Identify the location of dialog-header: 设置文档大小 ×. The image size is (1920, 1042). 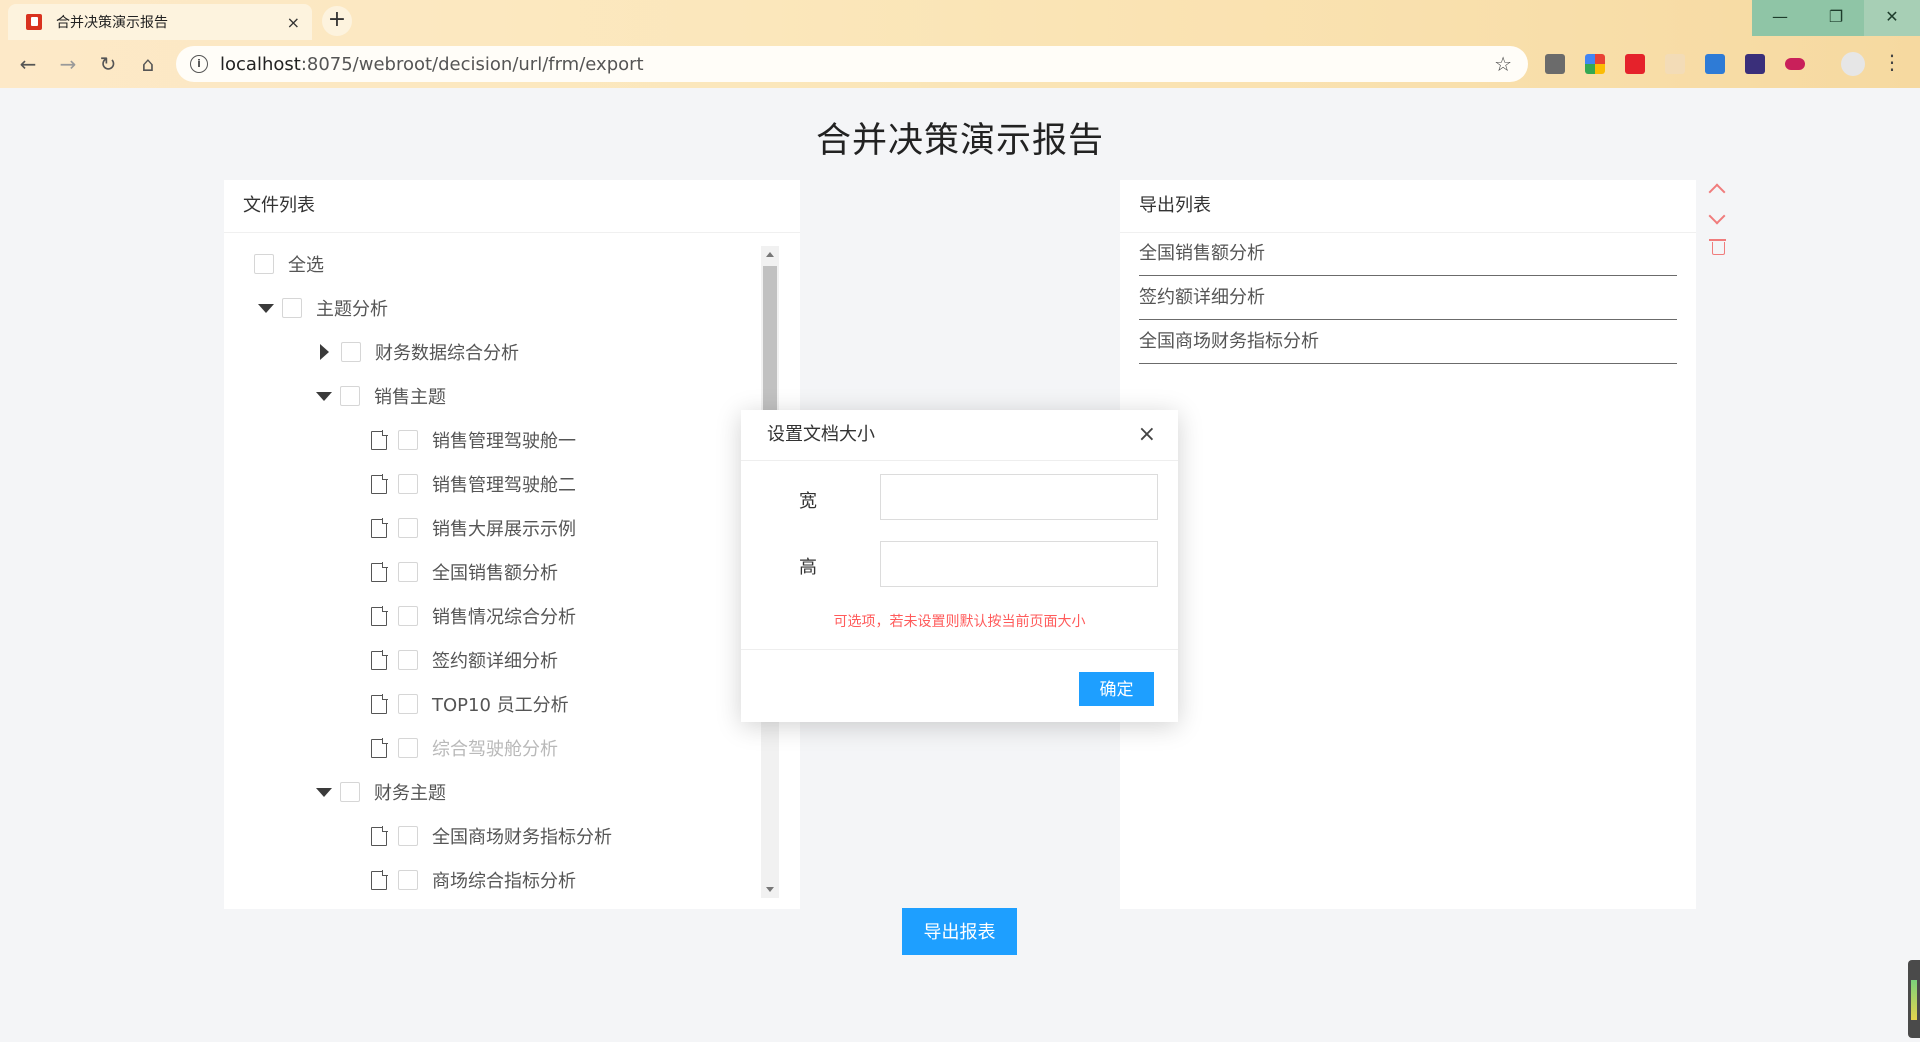
(959, 435).